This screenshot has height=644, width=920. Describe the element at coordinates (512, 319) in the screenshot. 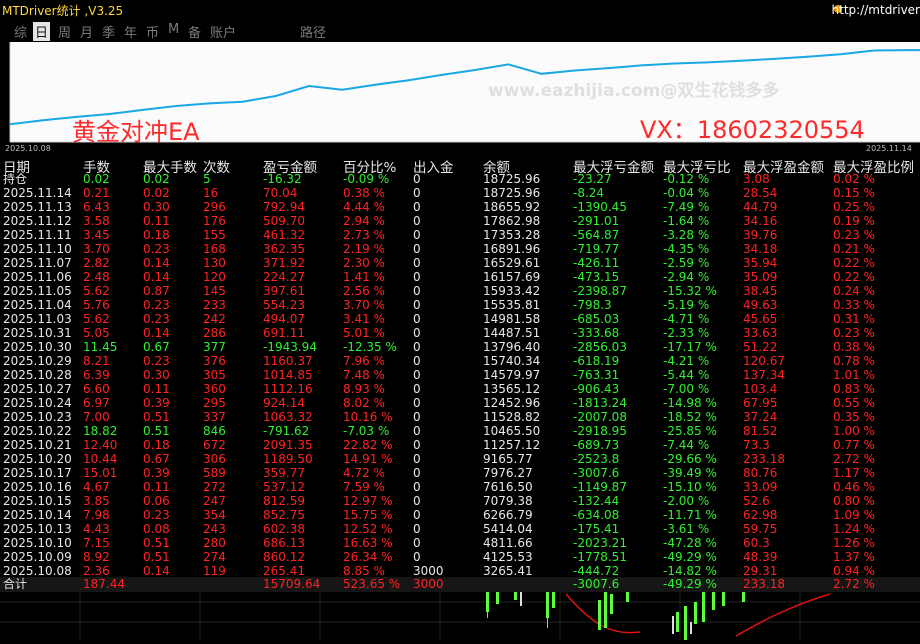

I see `cell-balance: 14981.58` at that location.